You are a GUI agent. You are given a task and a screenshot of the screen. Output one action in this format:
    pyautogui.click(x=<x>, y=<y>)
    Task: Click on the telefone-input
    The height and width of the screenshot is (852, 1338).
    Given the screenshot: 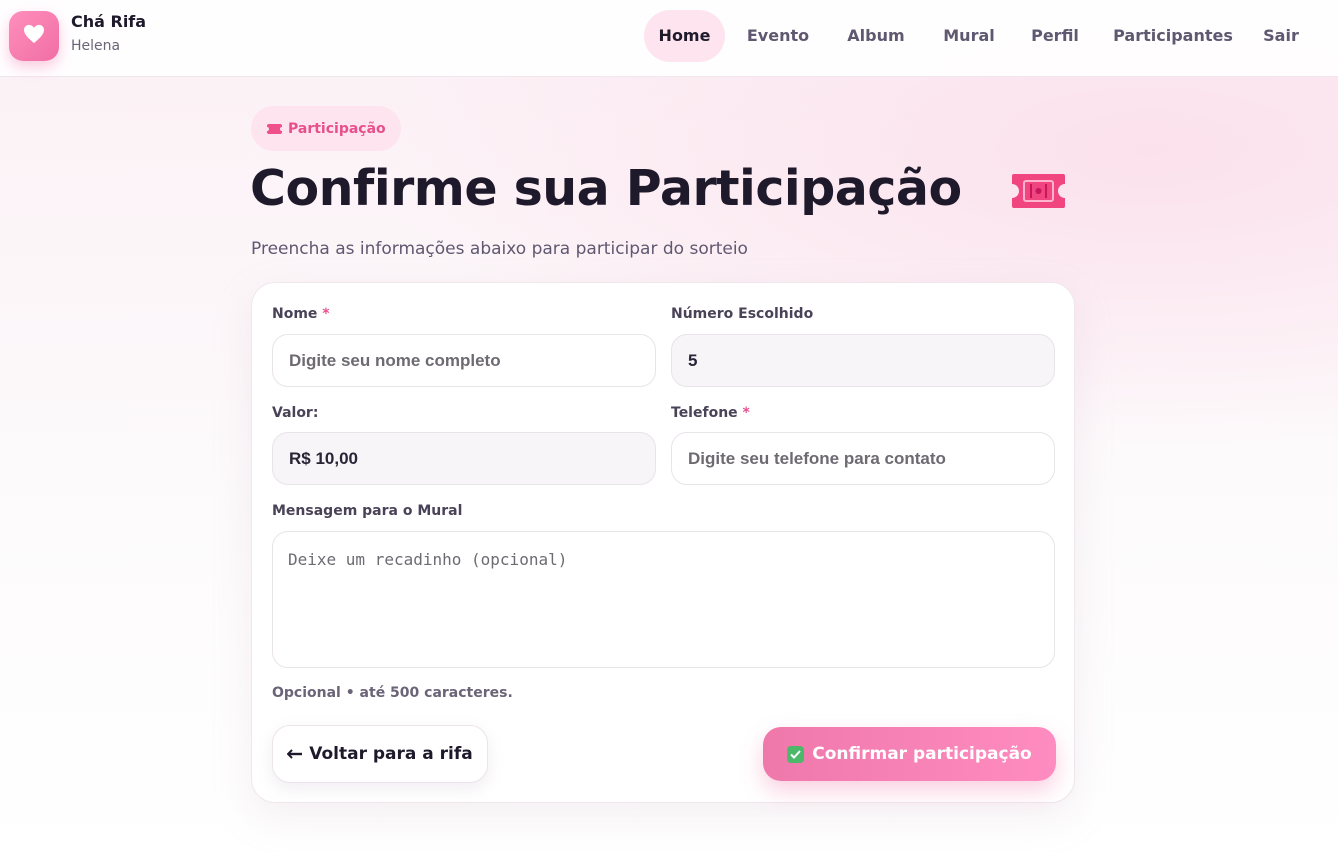 What is the action you would take?
    pyautogui.click(x=863, y=458)
    